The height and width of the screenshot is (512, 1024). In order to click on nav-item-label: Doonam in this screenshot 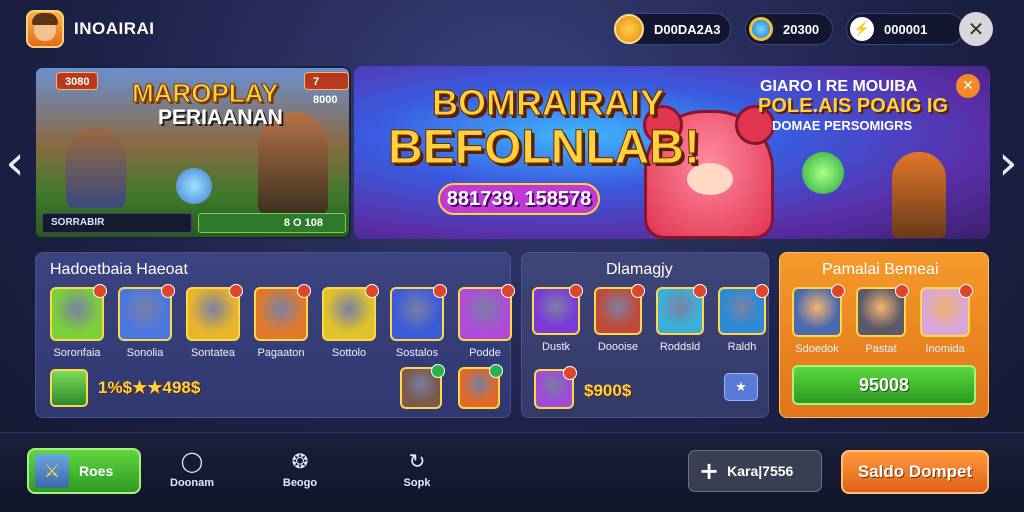, I will do `click(192, 483)`.